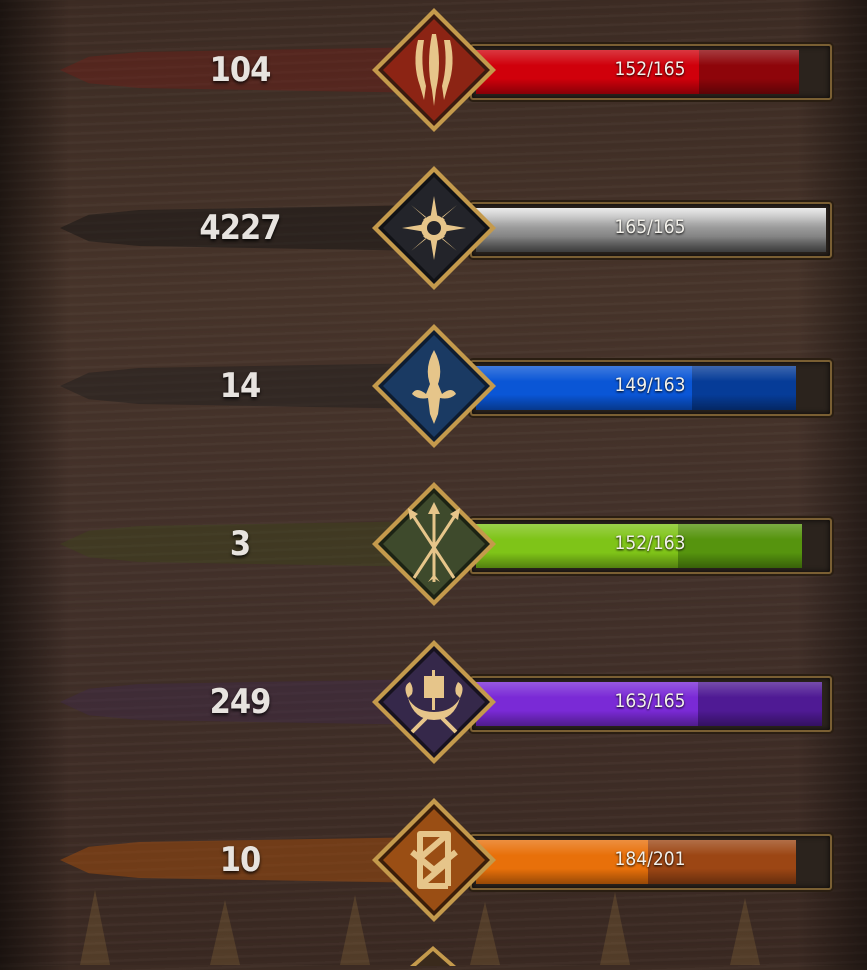 This screenshot has width=867, height=970. I want to click on card-count: 104, so click(240, 70).